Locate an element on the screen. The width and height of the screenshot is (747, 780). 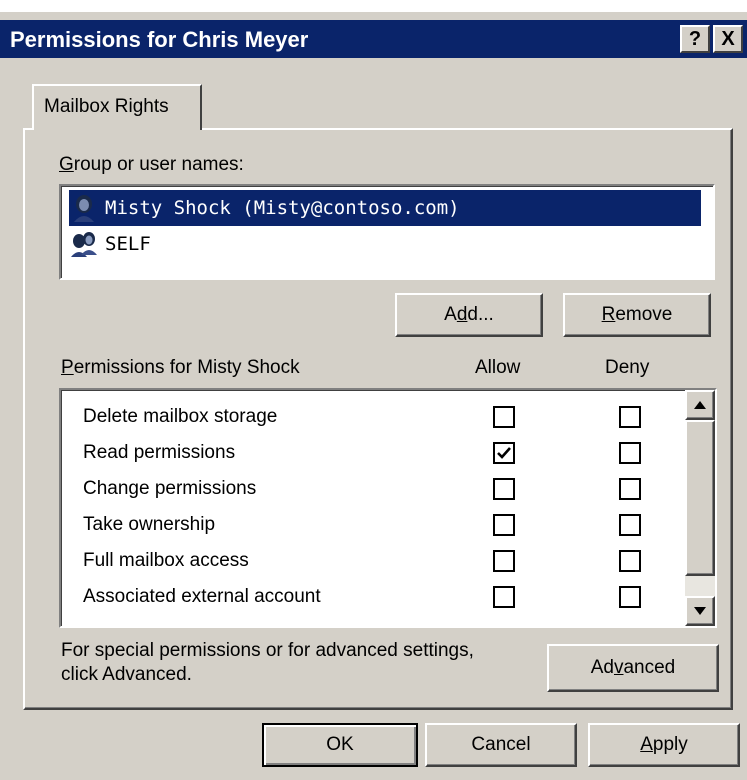
permission-row: Delete mailbox storage is located at coordinates (383, 418).